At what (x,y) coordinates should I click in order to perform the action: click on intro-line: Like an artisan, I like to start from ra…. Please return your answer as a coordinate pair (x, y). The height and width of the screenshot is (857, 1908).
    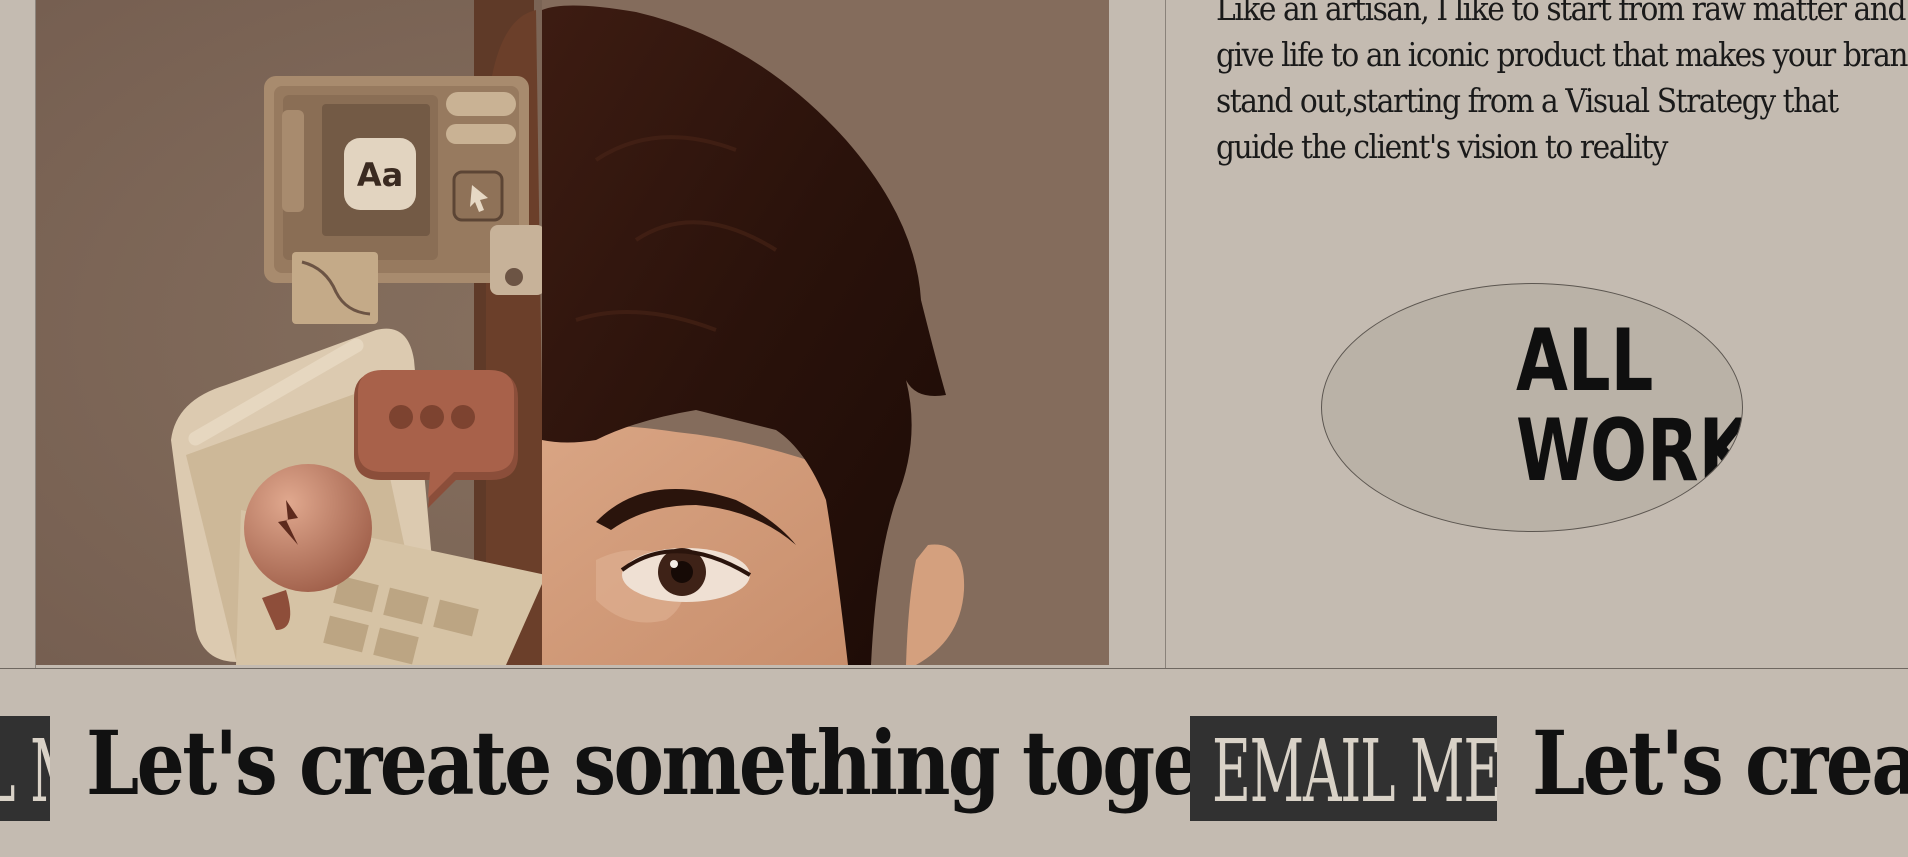
    Looking at the image, I should click on (1561, 14).